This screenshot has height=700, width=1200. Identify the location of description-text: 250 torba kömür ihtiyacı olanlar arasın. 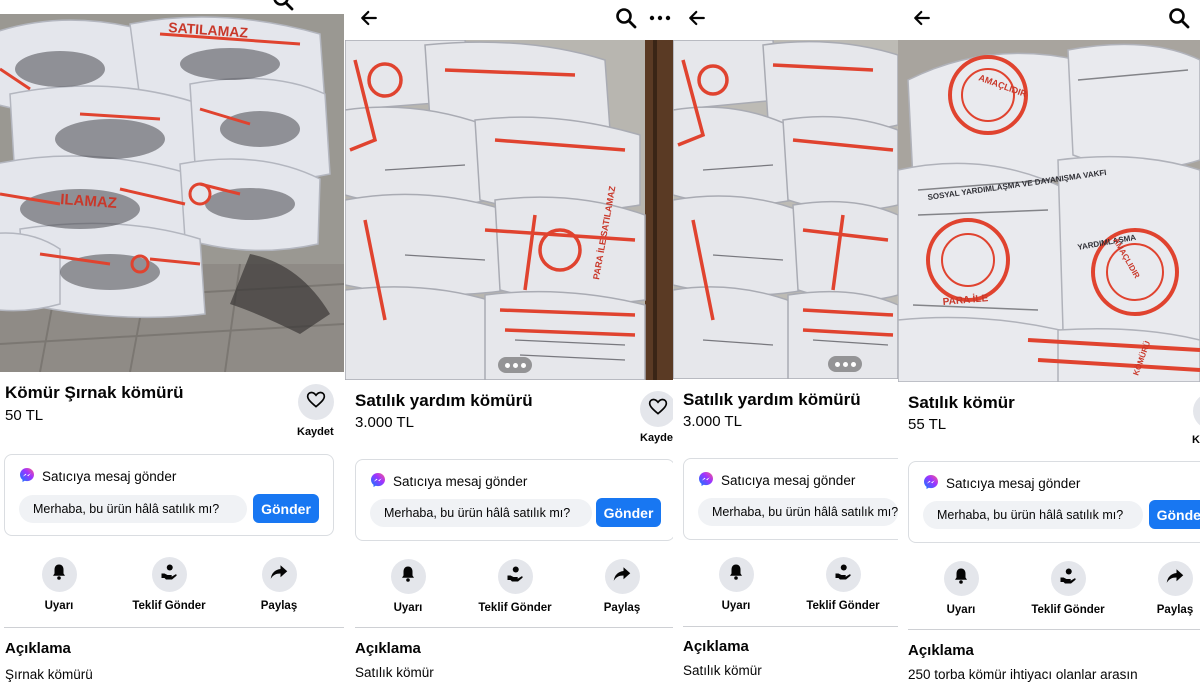
(1023, 674).